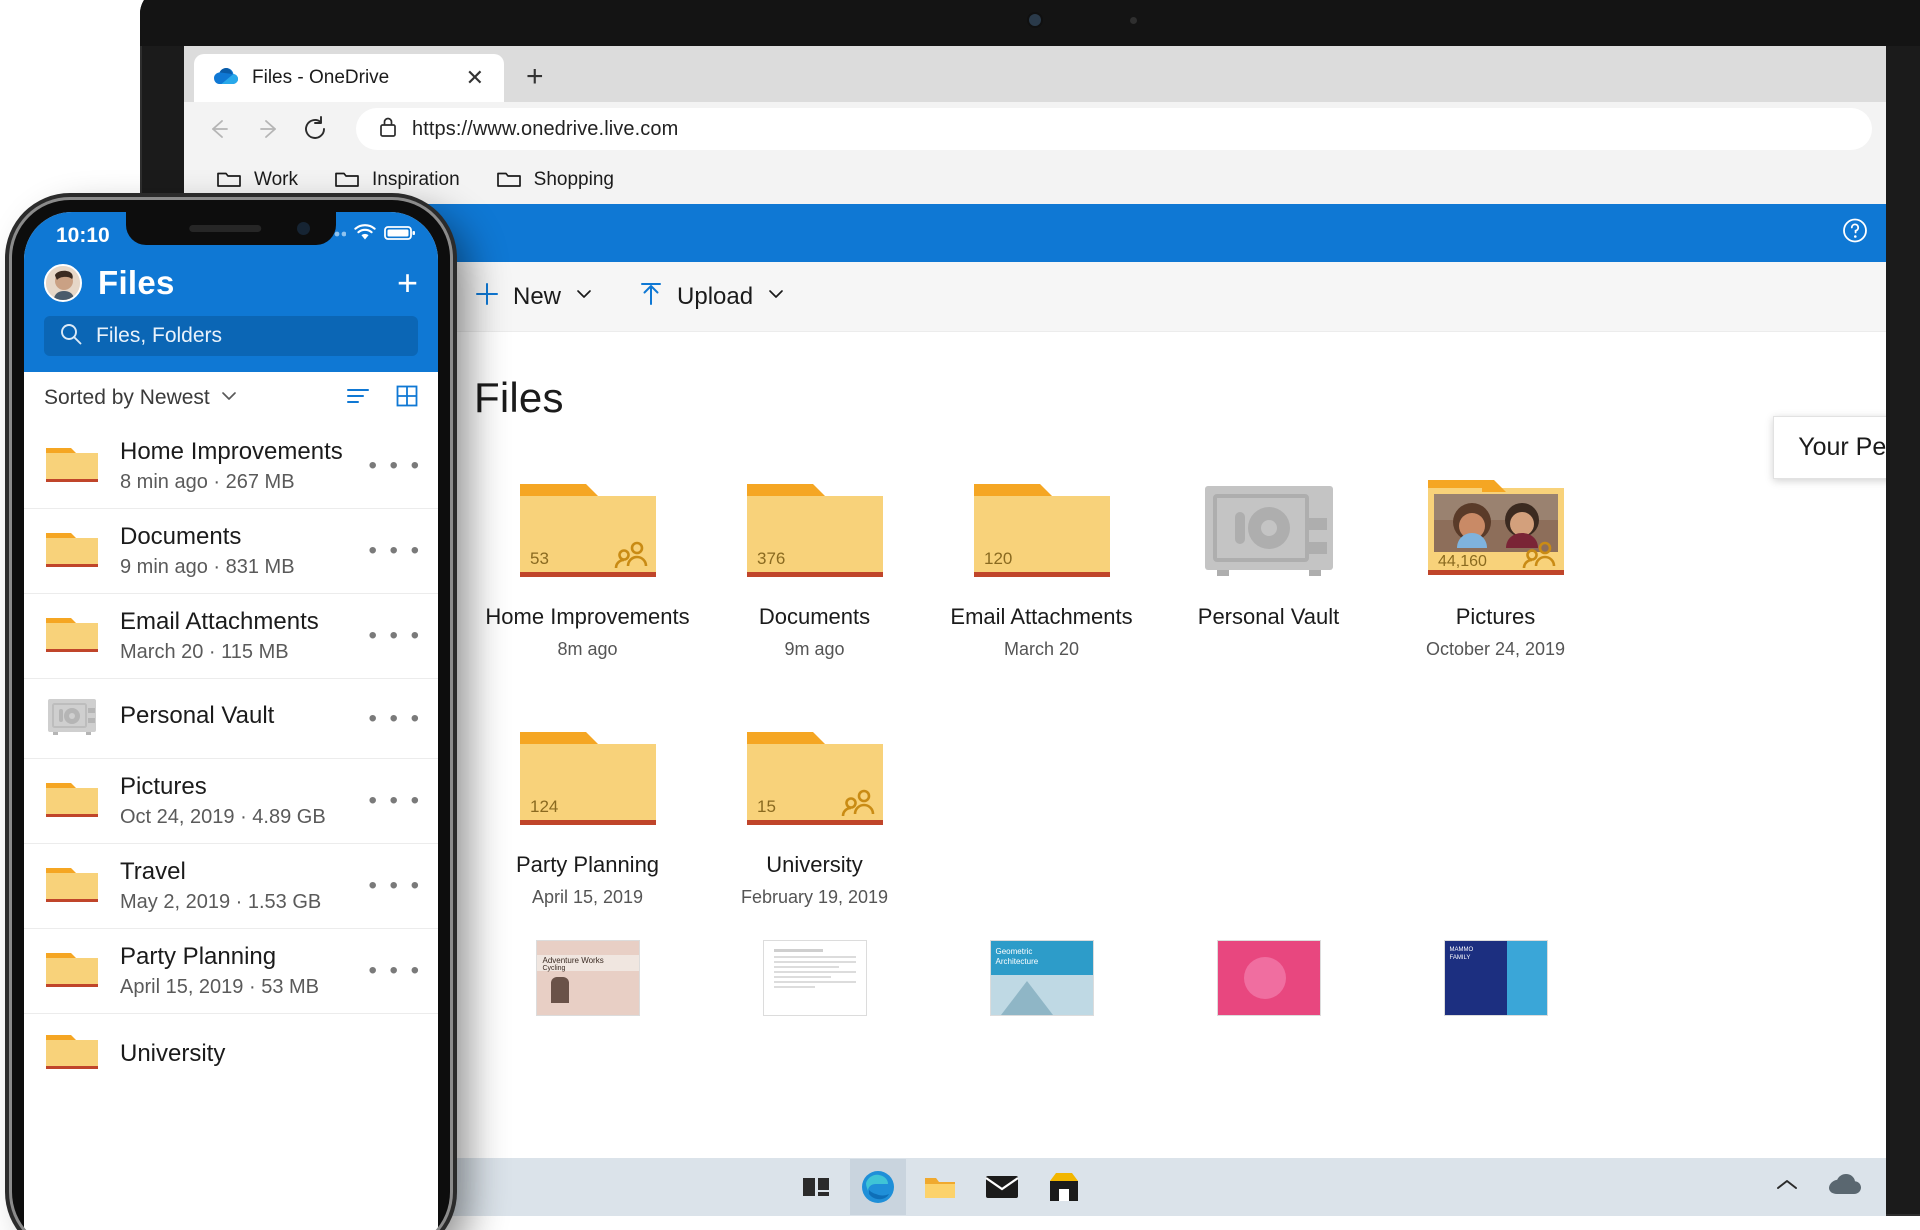 This screenshot has height=1230, width=1920. Describe the element at coordinates (814, 517) in the screenshot. I see `folder-icon: 376` at that location.